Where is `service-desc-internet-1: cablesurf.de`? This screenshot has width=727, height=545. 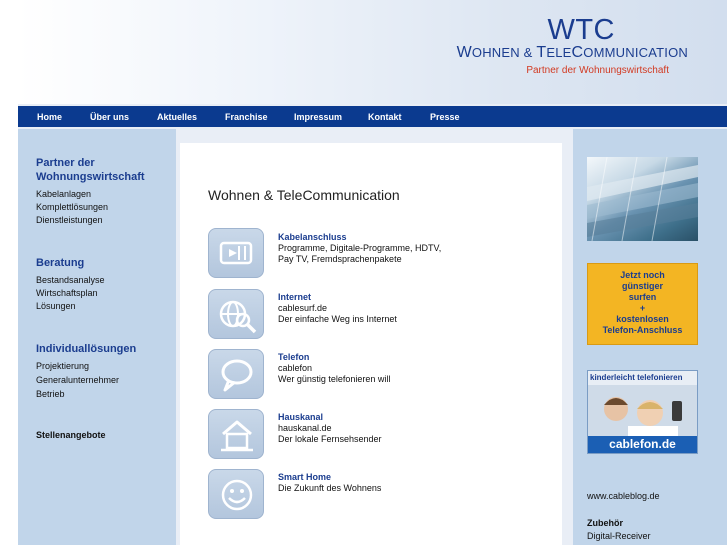
service-desc-internet-1: cablesurf.de is located at coordinates (303, 308).